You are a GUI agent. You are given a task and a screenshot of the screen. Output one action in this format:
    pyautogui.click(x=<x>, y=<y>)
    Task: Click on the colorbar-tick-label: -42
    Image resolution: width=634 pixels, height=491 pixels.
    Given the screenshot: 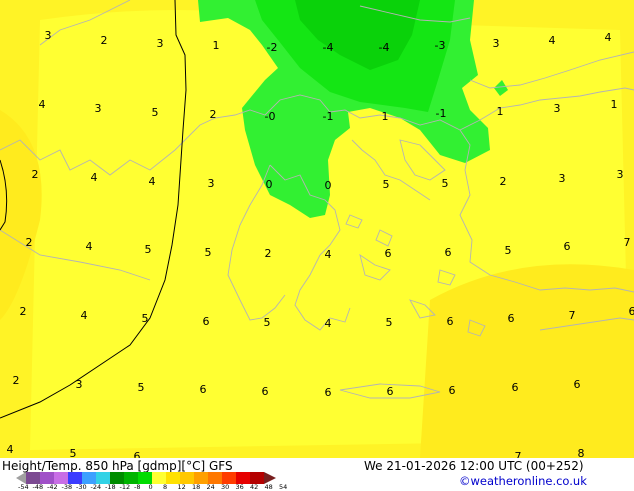 What is the action you would take?
    pyautogui.click(x=52, y=487)
    